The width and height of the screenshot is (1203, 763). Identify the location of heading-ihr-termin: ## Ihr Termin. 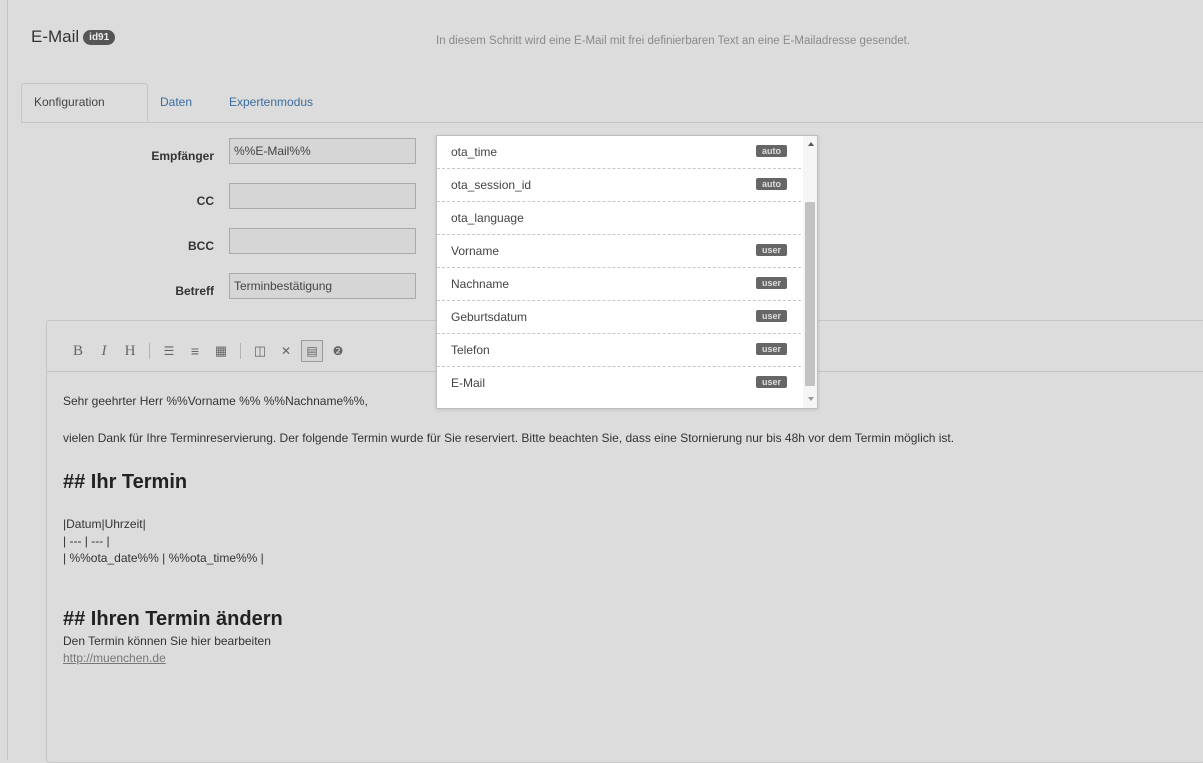
(125, 482).